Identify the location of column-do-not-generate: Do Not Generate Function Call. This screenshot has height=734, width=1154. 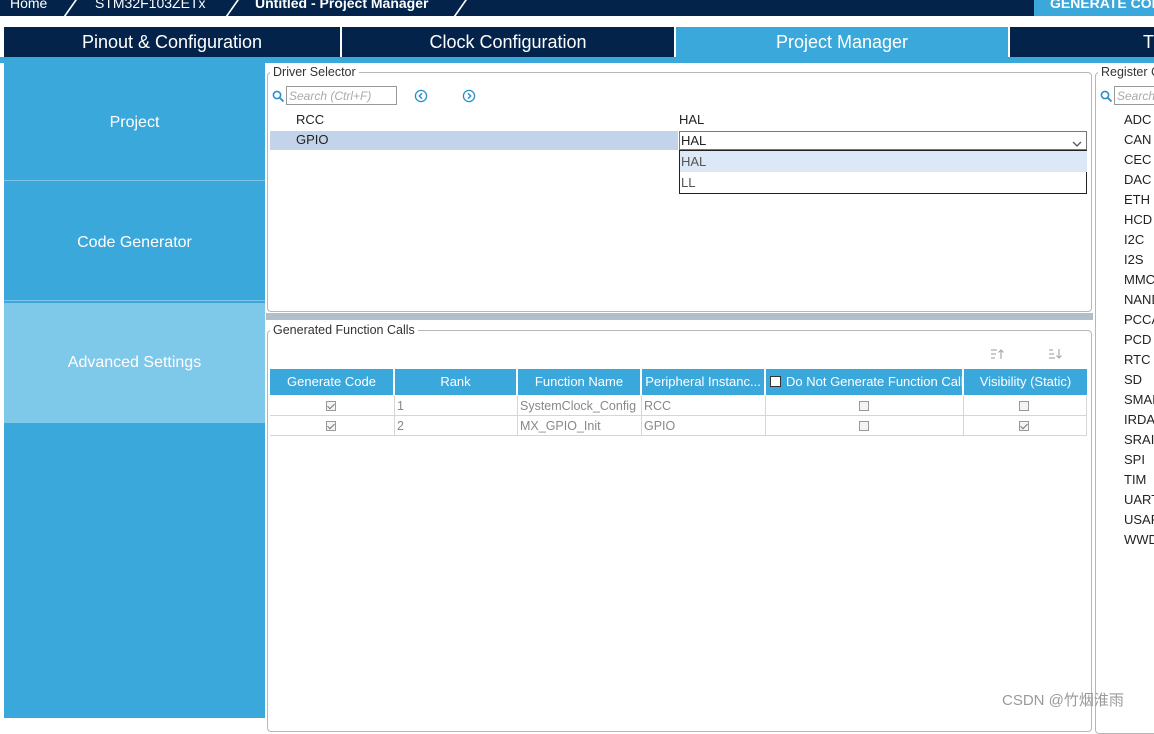
(865, 382).